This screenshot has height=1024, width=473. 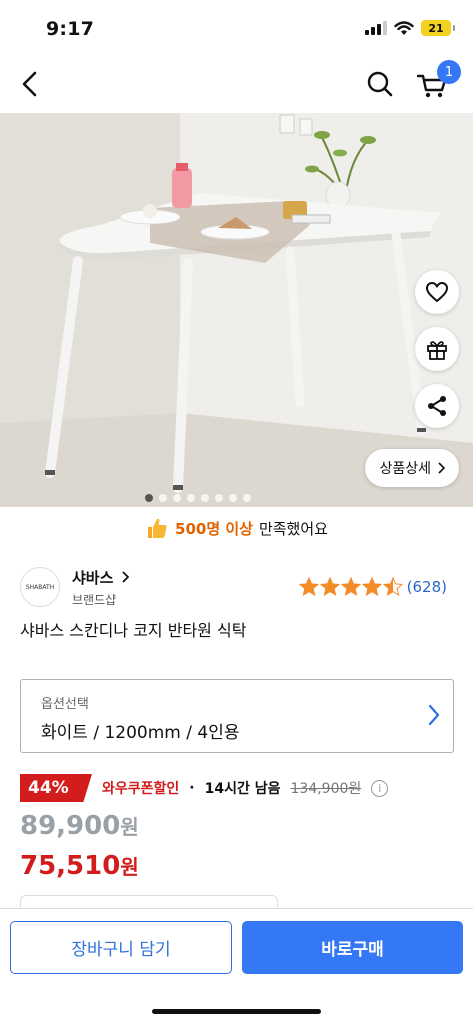 I want to click on top-nav: 1, so click(x=236, y=85).